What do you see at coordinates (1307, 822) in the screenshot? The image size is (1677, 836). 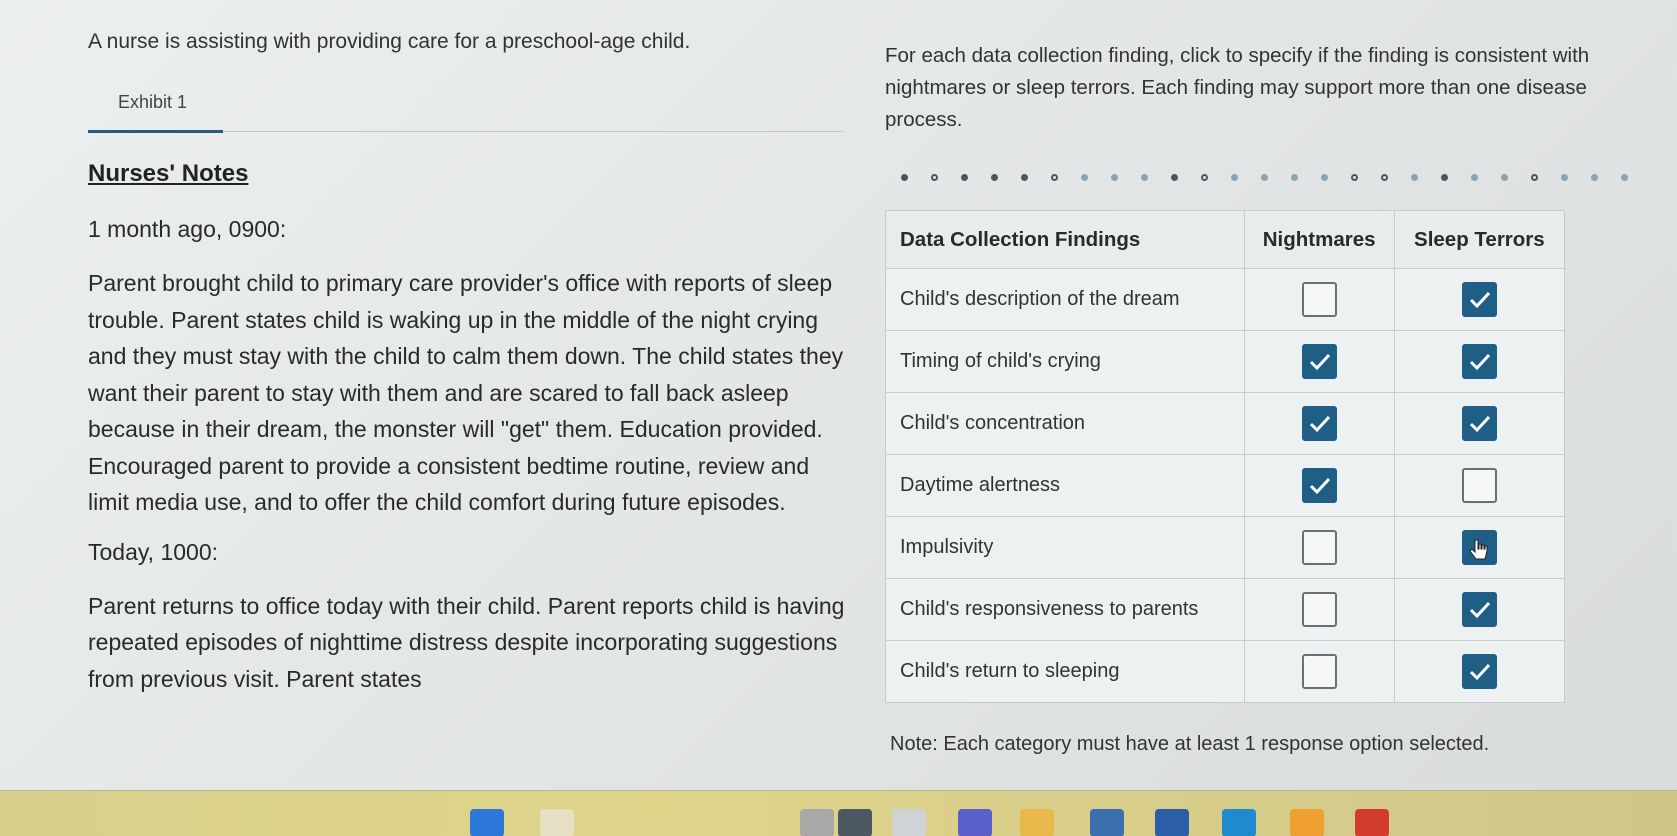 I see `weather-icon` at bounding box center [1307, 822].